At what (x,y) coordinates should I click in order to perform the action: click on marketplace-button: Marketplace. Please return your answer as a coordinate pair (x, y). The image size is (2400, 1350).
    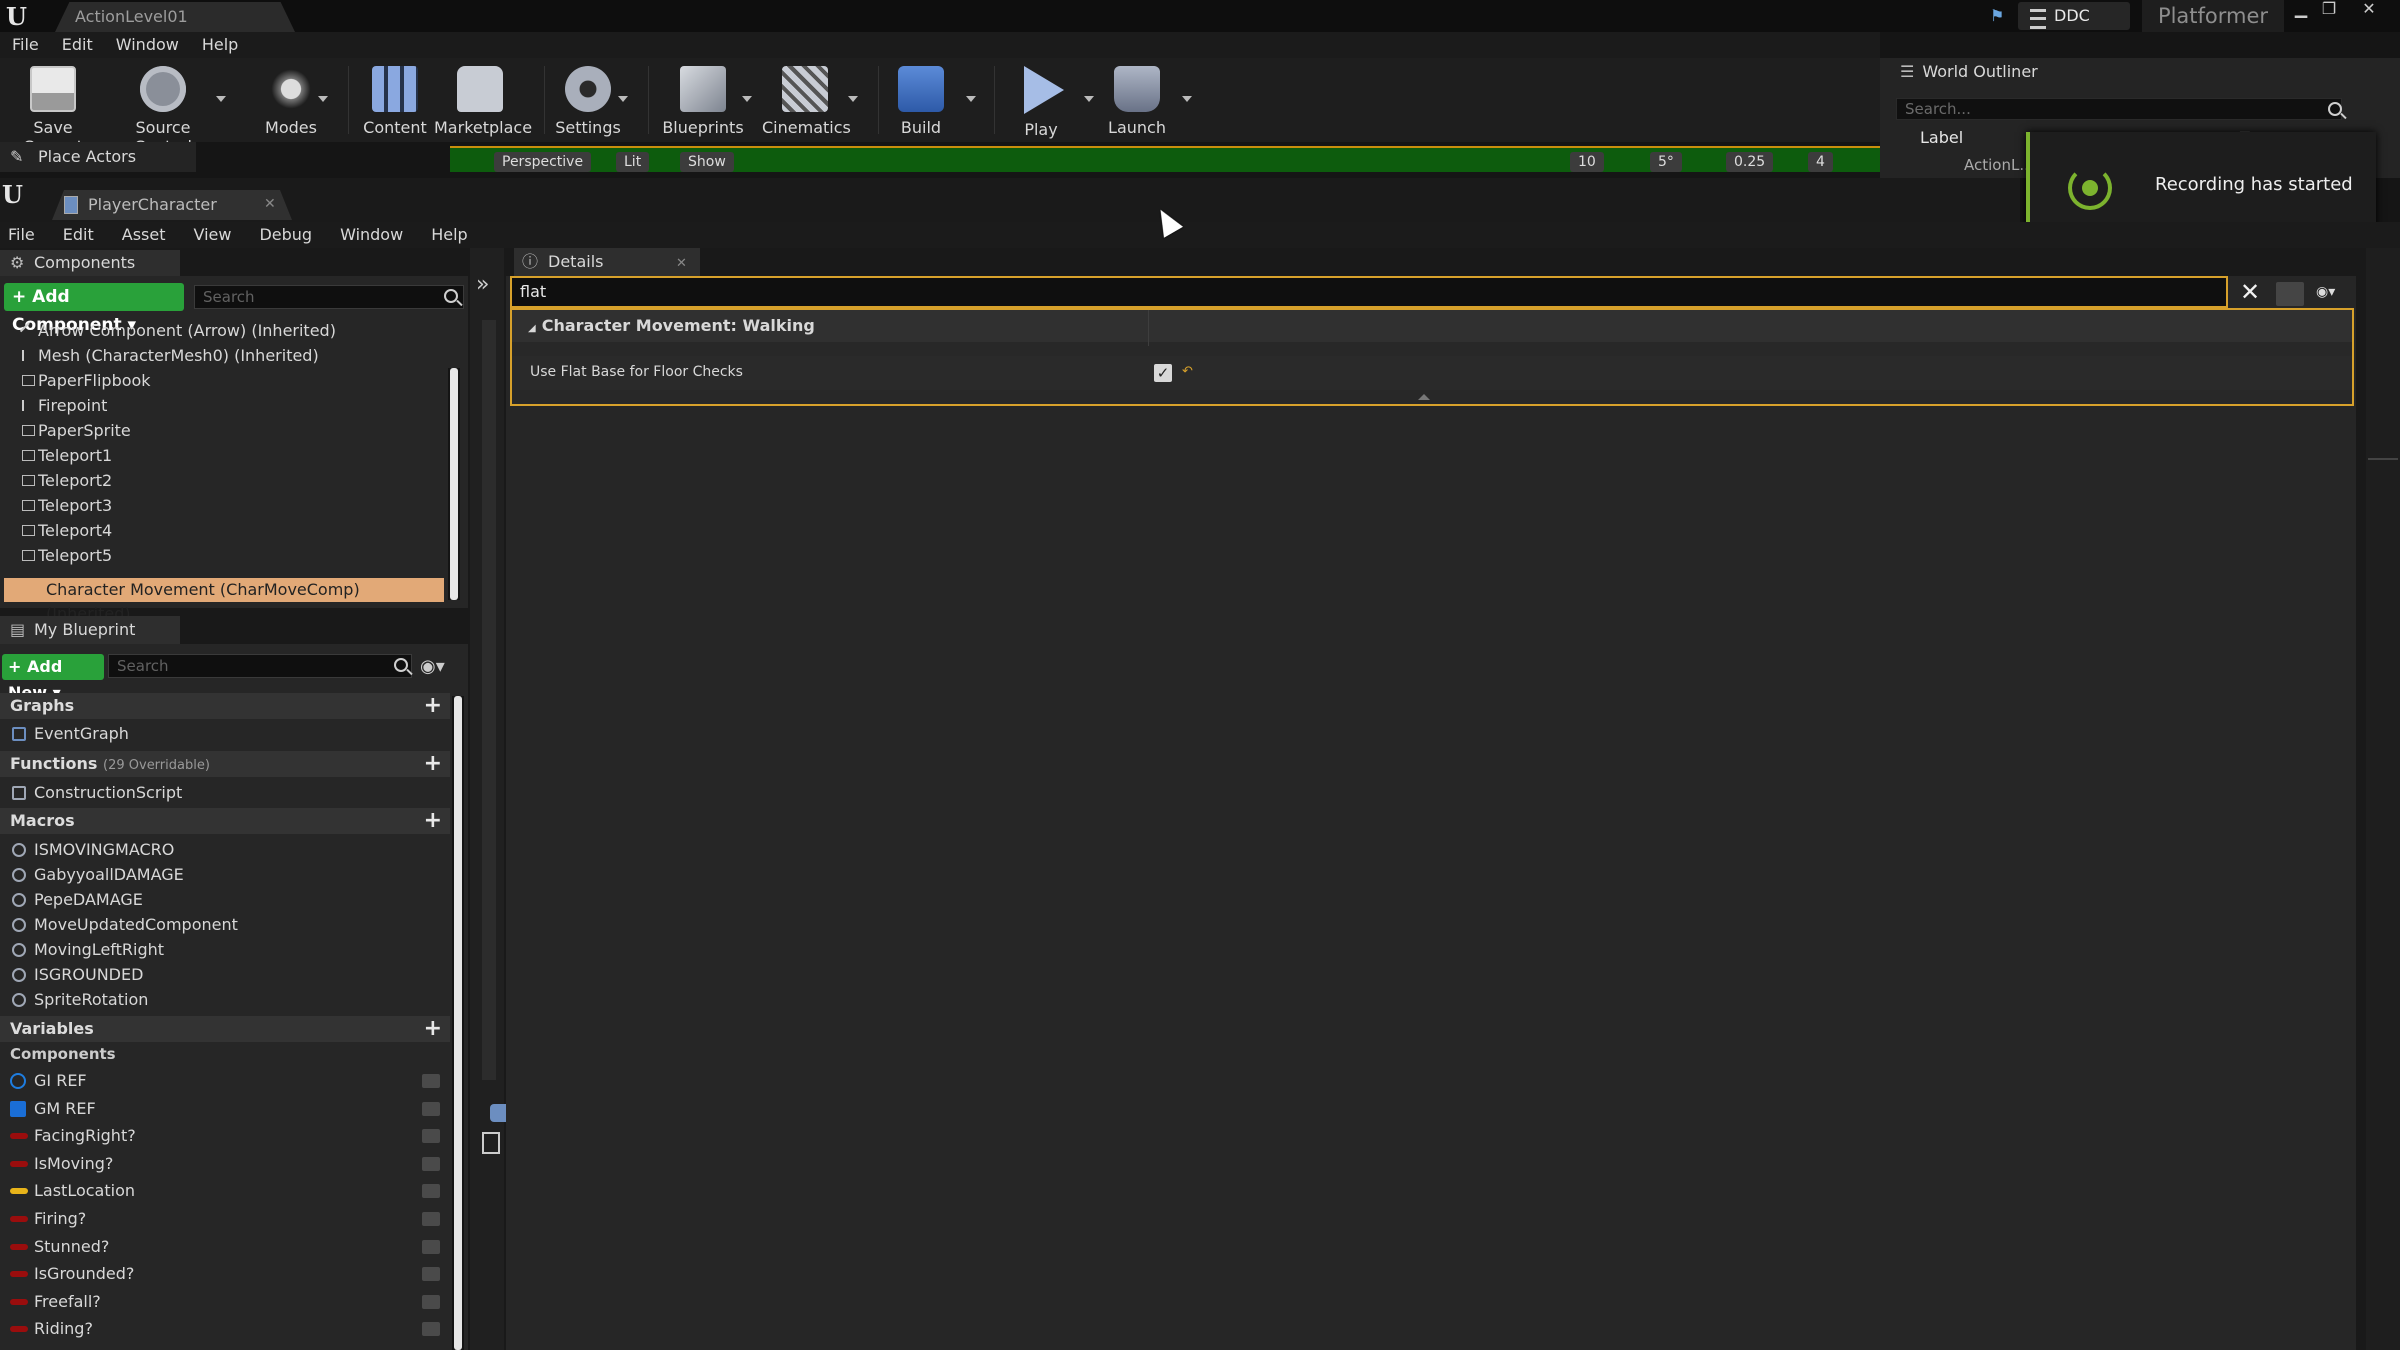
    Looking at the image, I should click on (483, 101).